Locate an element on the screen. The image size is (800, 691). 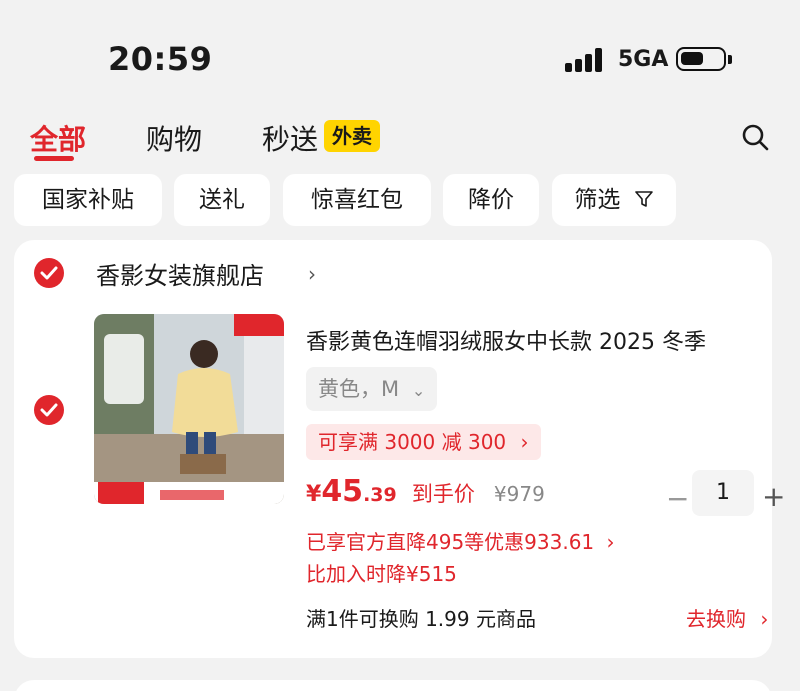
next-store-card is located at coordinates (393, 685).